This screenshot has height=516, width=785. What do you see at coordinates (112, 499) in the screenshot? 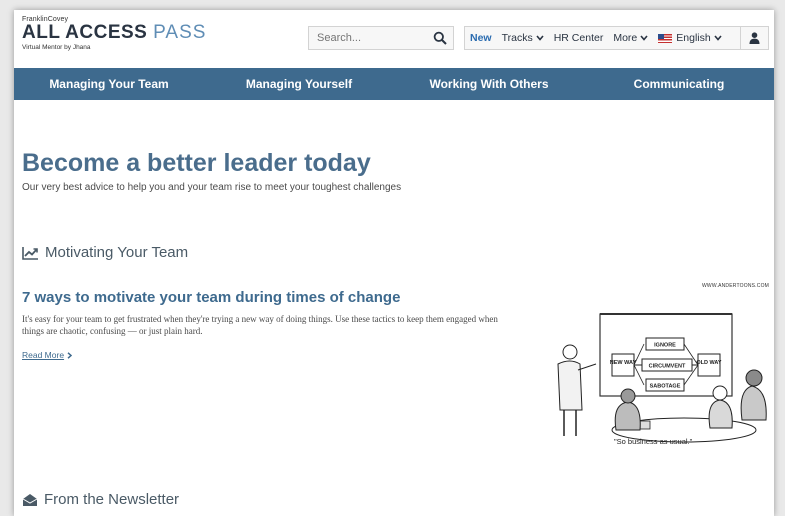
I see `section-title: From the Newsletter` at bounding box center [112, 499].